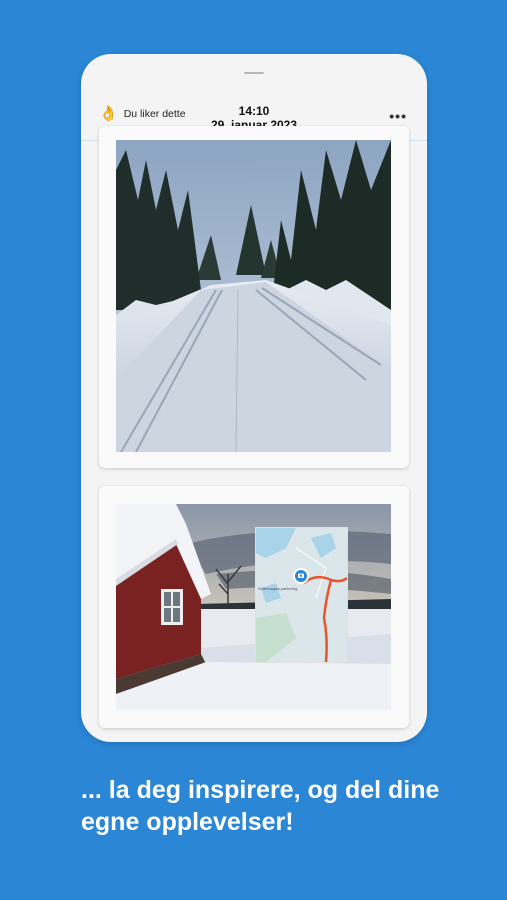  I want to click on more-dots-icon: •••, so click(398, 116).